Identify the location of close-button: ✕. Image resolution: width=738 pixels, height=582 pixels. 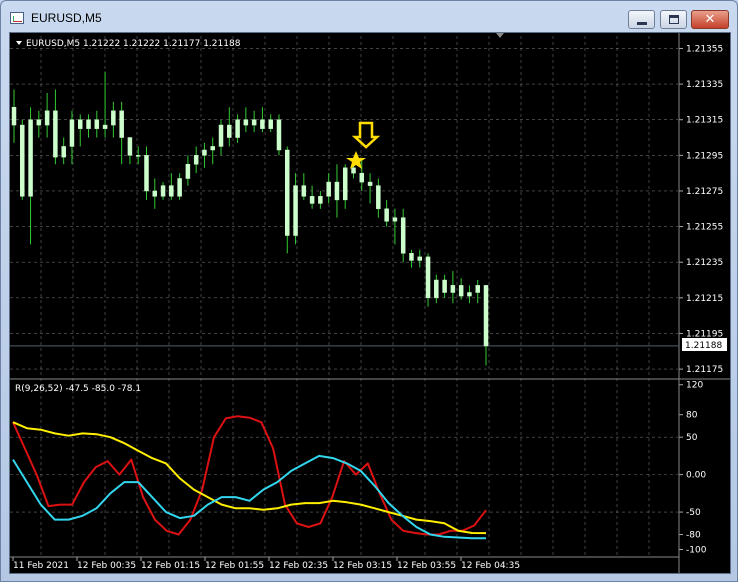
(710, 19).